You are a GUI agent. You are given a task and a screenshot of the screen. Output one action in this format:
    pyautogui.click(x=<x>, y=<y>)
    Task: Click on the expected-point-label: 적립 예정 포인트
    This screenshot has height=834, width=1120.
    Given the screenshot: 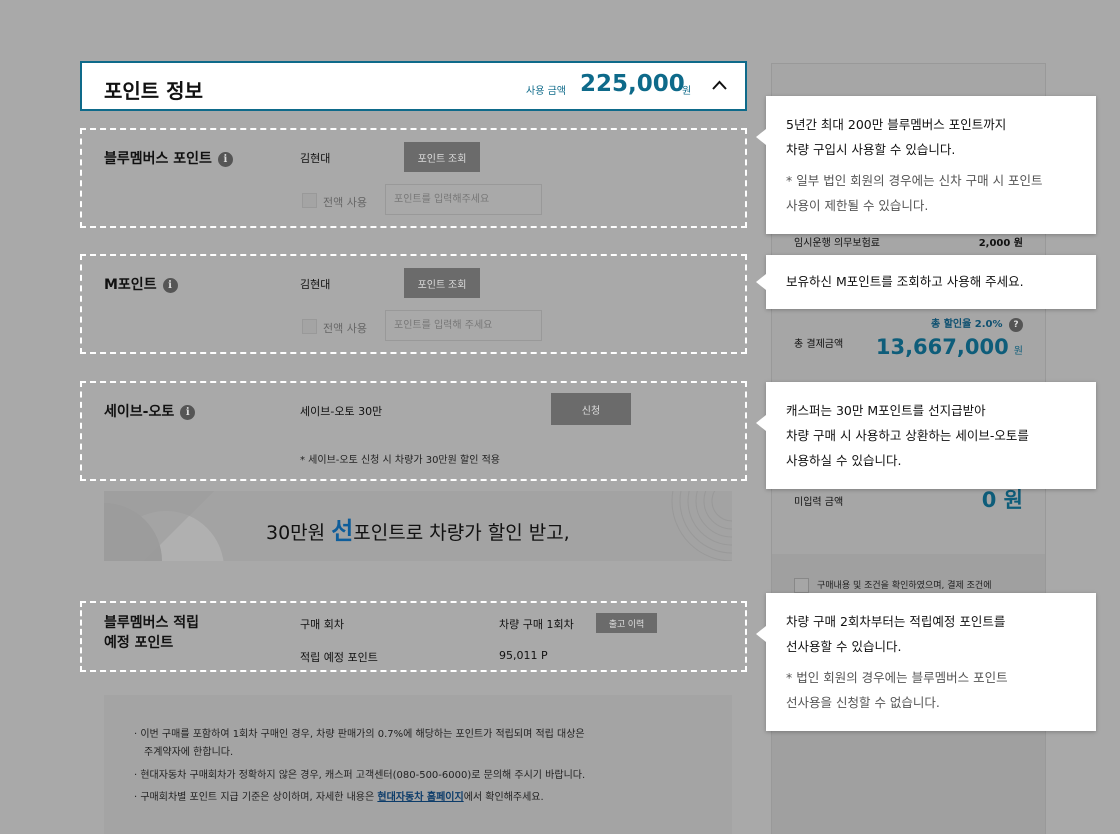 What is the action you would take?
    pyautogui.click(x=339, y=657)
    